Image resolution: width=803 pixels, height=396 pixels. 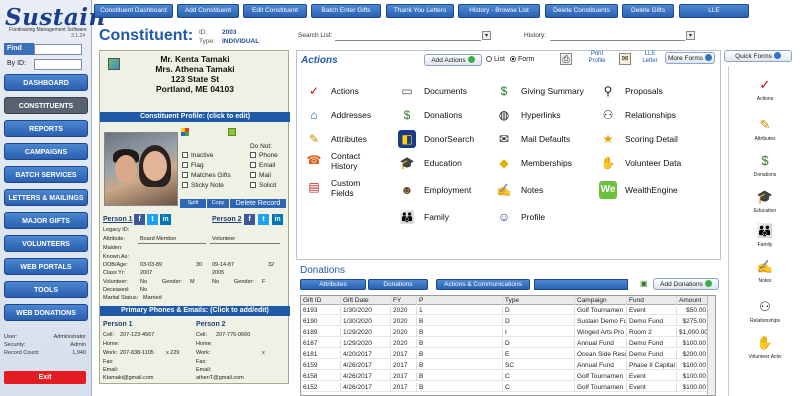 I want to click on table-cell: 2017, so click(x=404, y=354).